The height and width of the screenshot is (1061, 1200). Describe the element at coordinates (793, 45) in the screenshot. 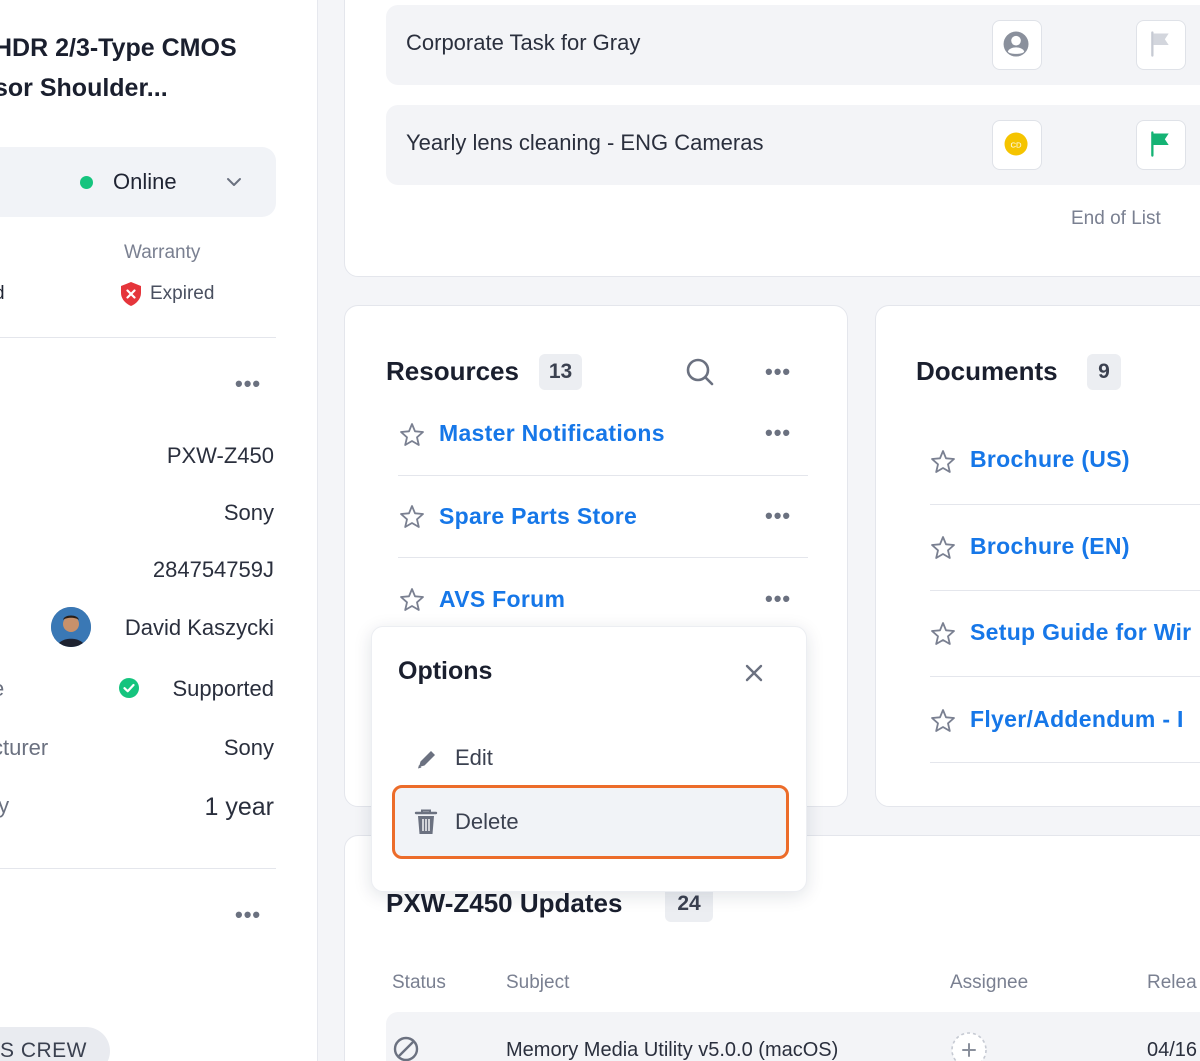

I see `task-row: Corporate Task for Gray` at that location.